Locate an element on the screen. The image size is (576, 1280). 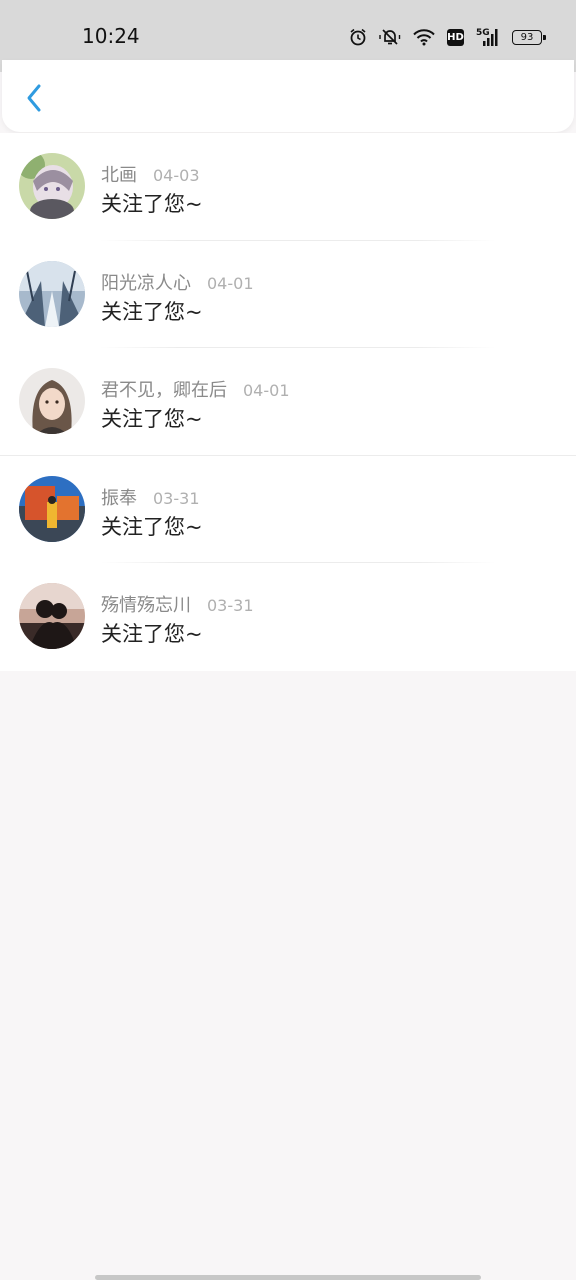
chevron-left-icon is located at coordinates (34, 98).